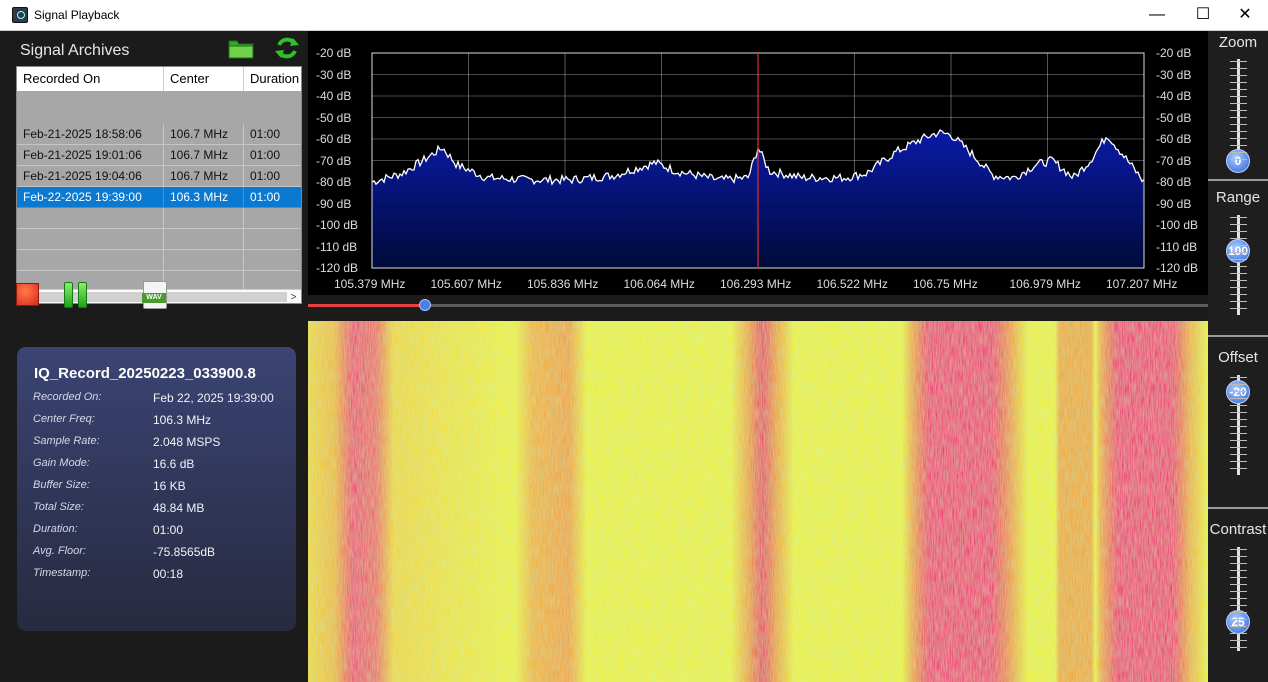 The width and height of the screenshot is (1268, 682). Describe the element at coordinates (145, 373) in the screenshot. I see `recording-filename: IQ_Record_20250223_033900.8` at that location.